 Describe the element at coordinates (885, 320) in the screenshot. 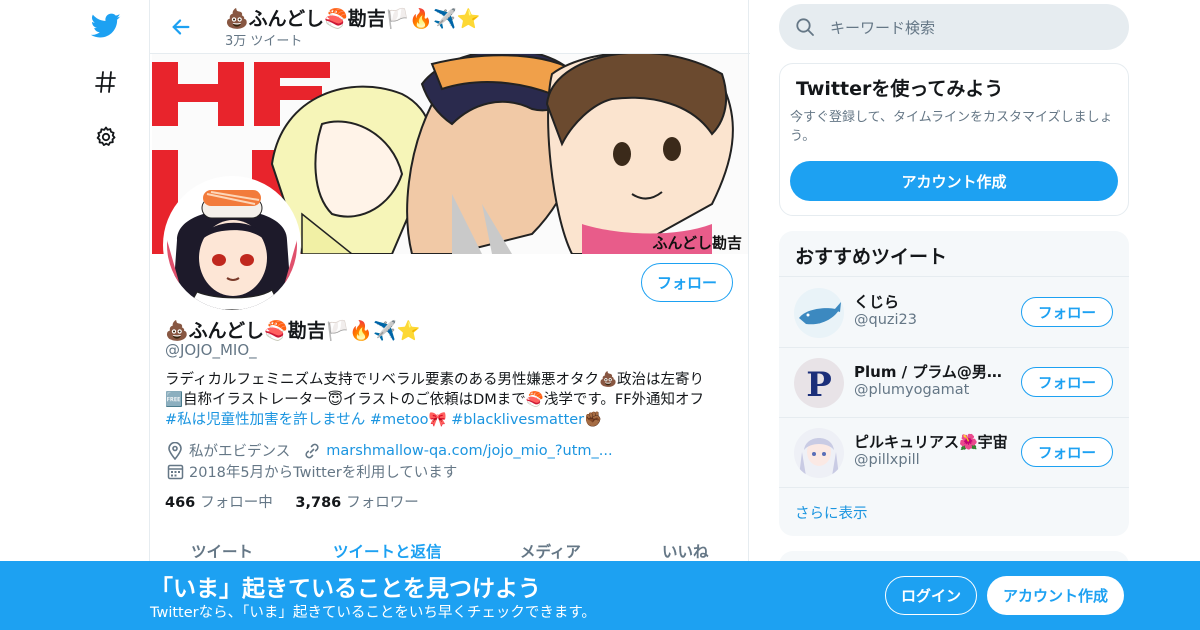

I see `recommended-account-handle: @quzi23` at that location.